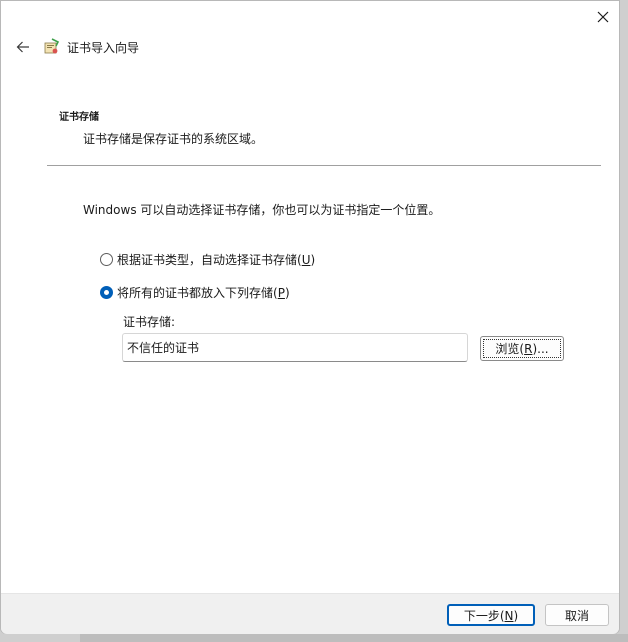  Describe the element at coordinates (103, 48) in the screenshot. I see `wizard-title: 证书导入向导` at that location.